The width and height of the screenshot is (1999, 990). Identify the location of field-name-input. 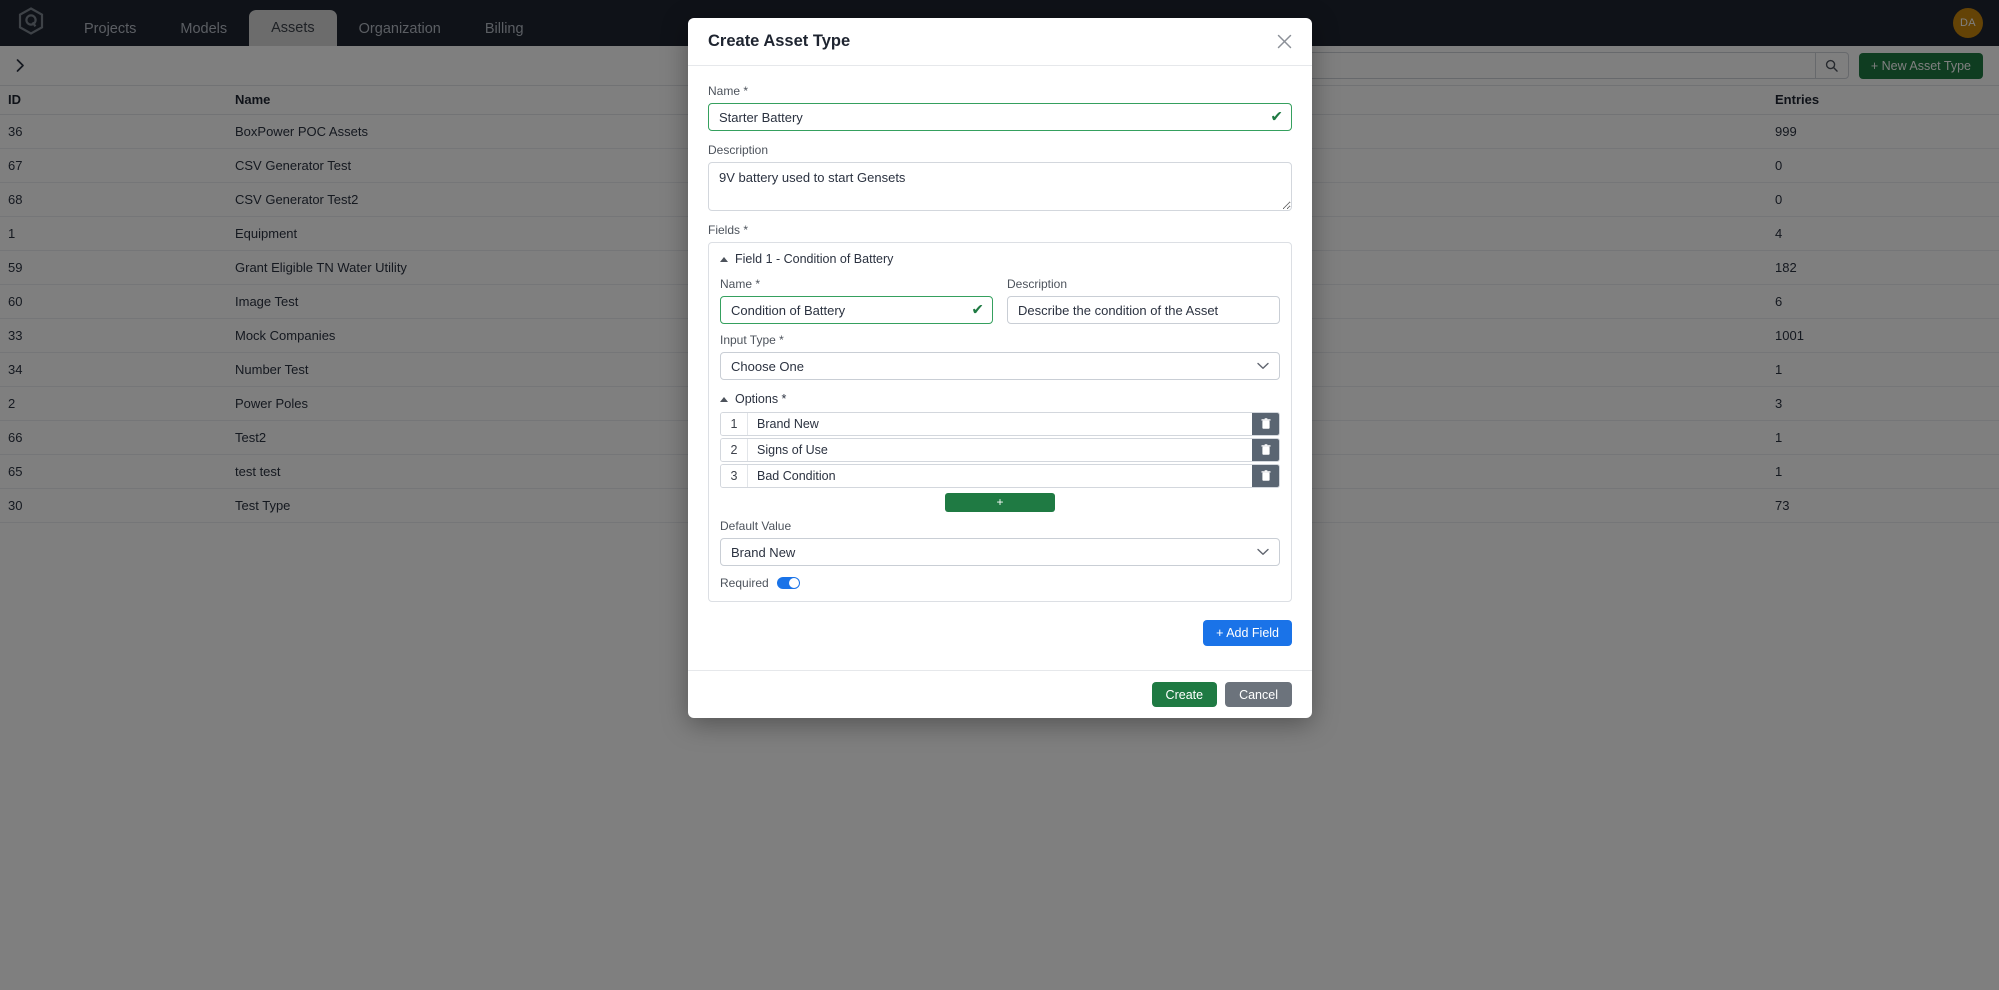
(856, 310).